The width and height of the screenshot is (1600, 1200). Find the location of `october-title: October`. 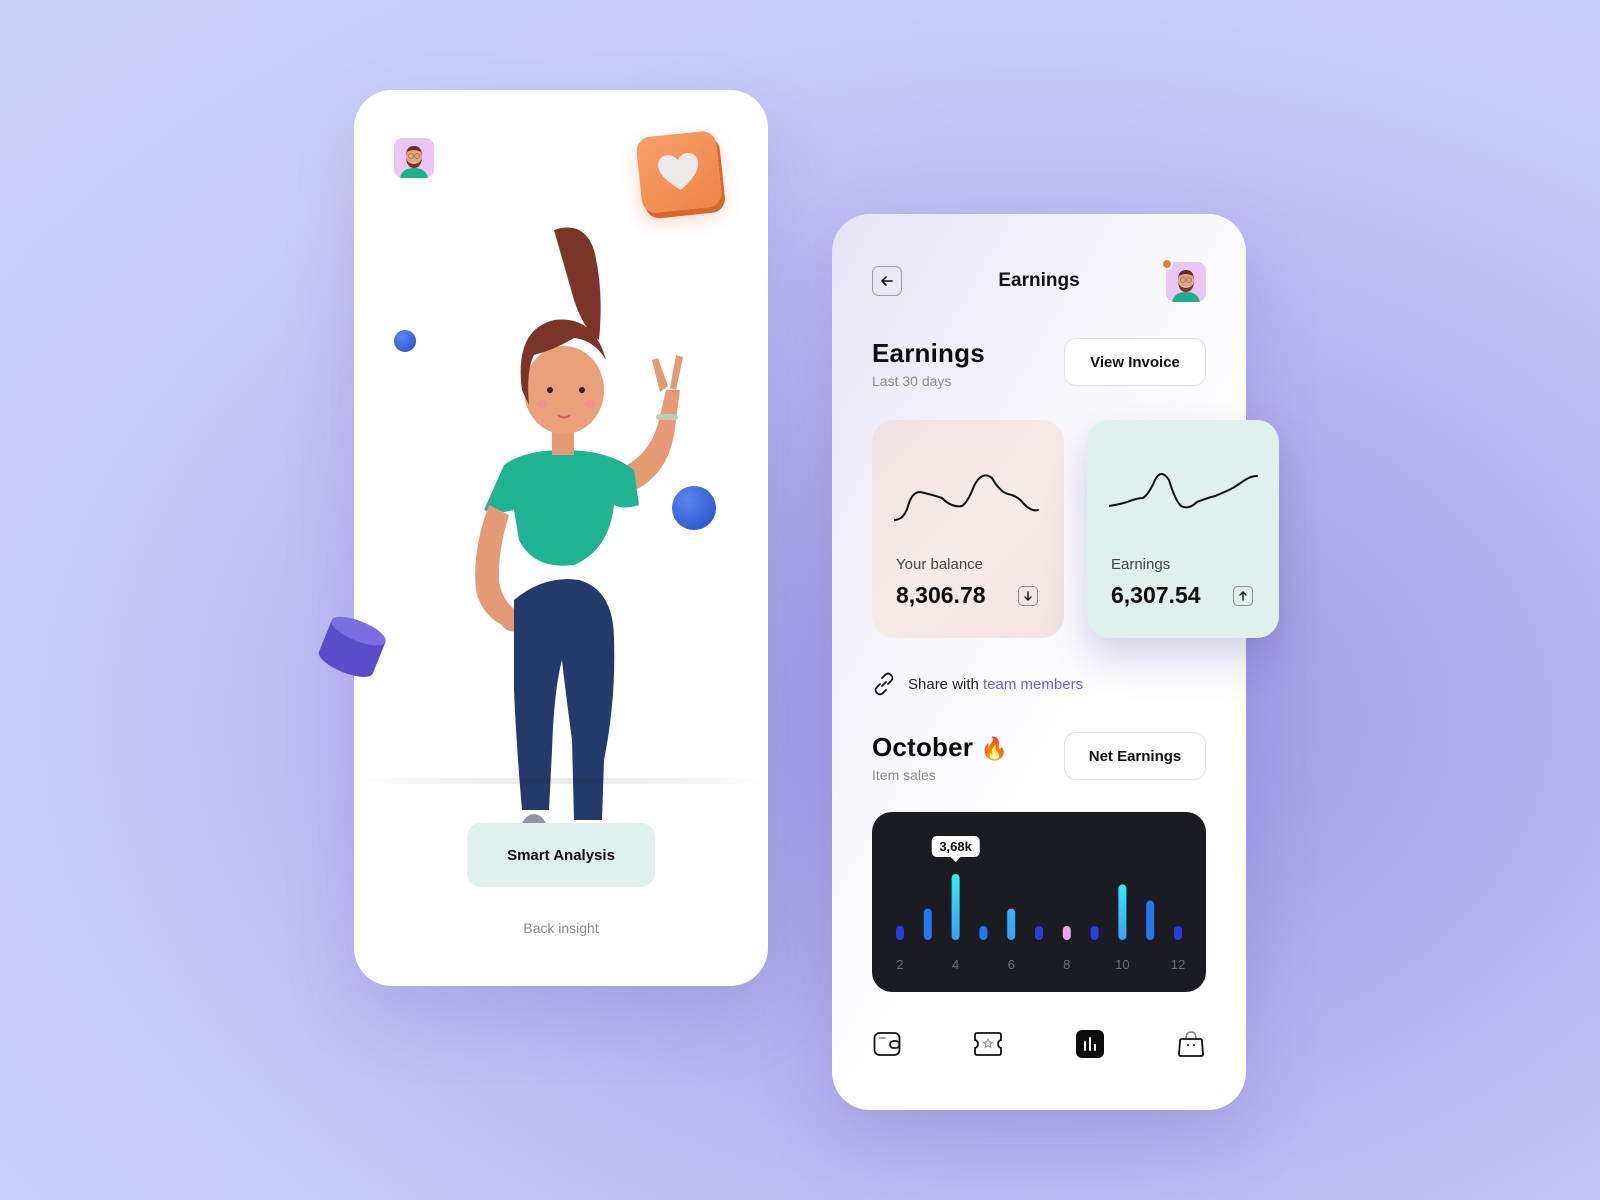

october-title: October is located at coordinates (923, 747).